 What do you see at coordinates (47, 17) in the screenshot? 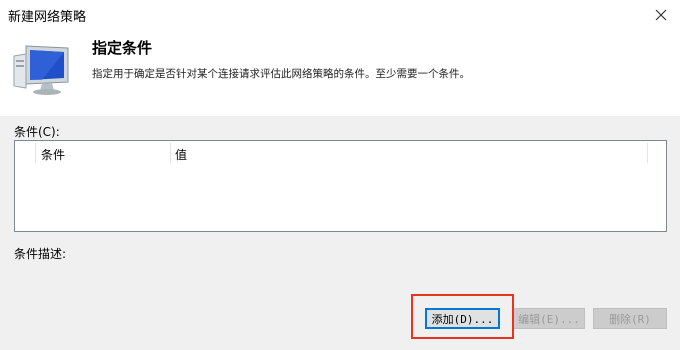
I see `window-title: 新建网络策略` at bounding box center [47, 17].